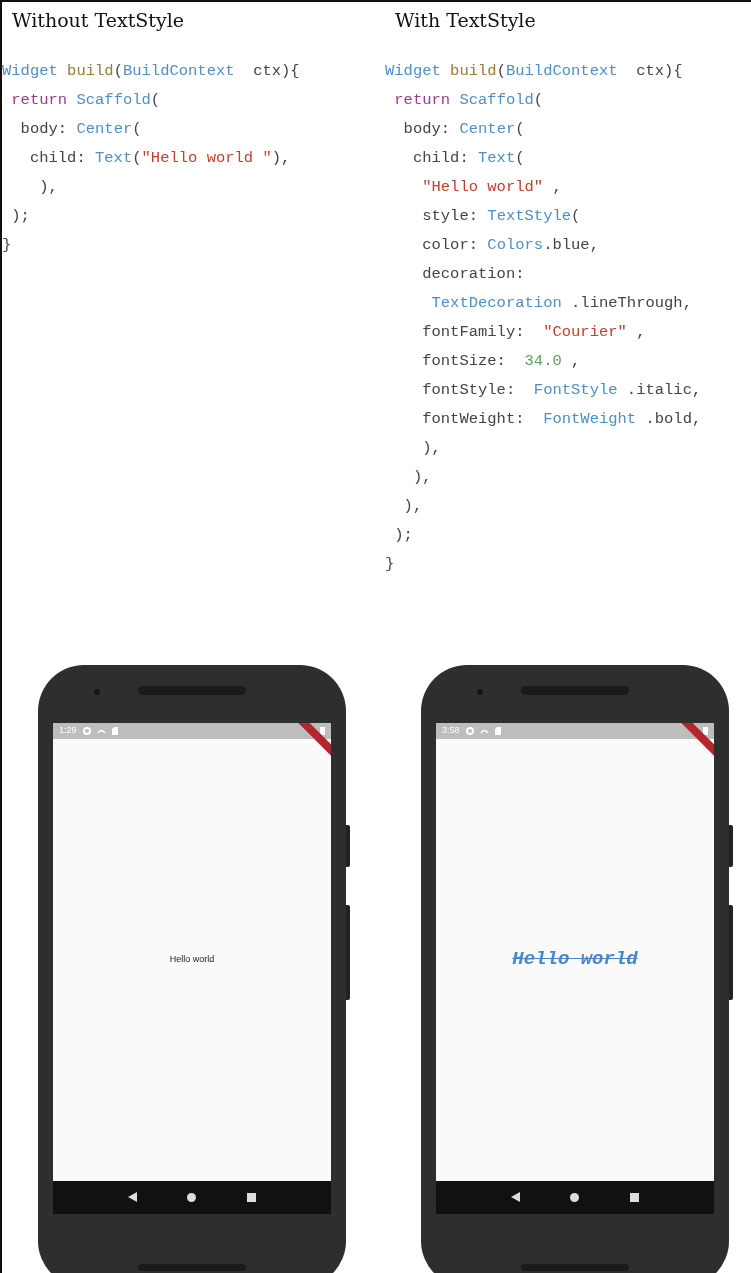 Image resolution: width=751 pixels, height=1273 pixels. What do you see at coordinates (98, 20) in the screenshot?
I see `column-title: Without TextStyle` at bounding box center [98, 20].